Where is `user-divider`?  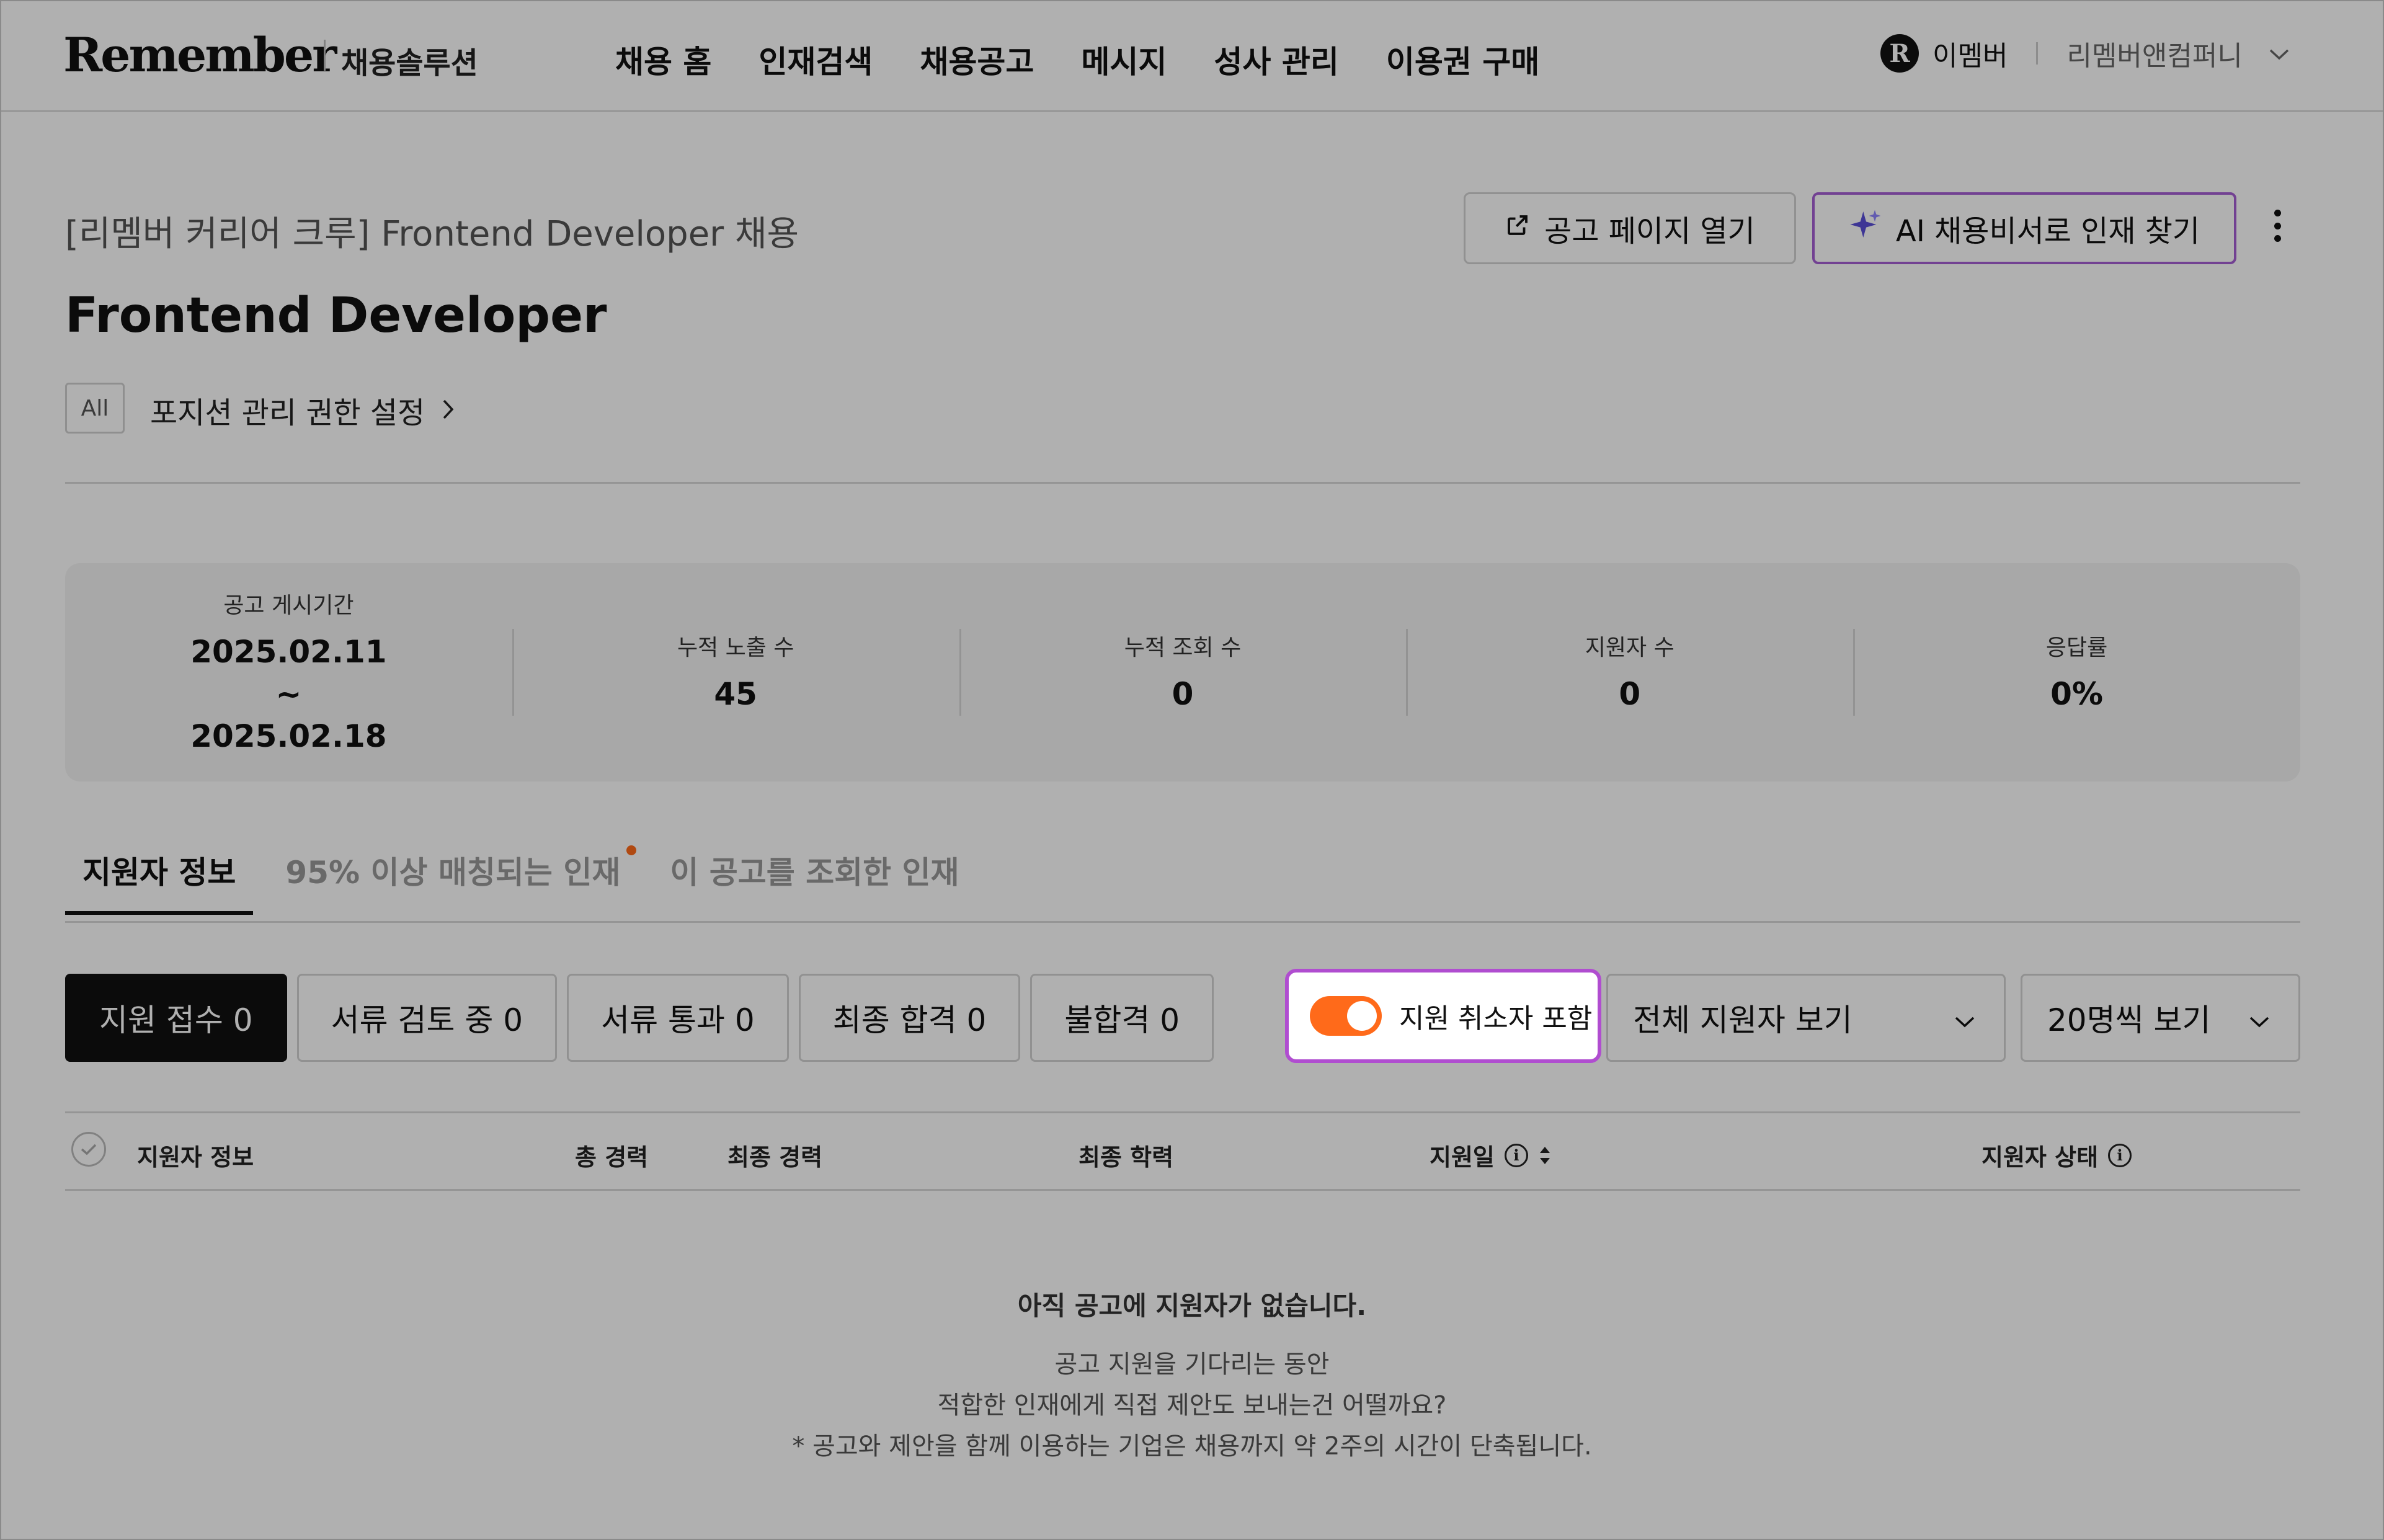
user-divider is located at coordinates (2037, 53).